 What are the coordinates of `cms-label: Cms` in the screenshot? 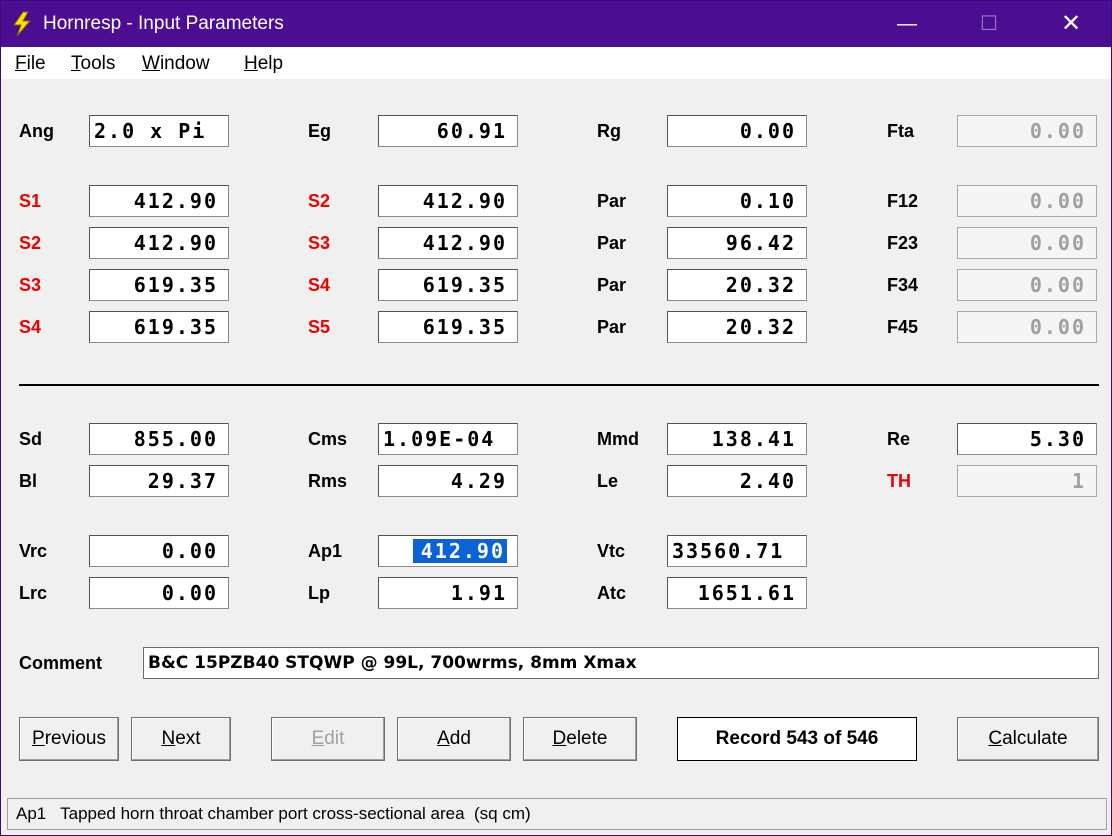 It's located at (328, 439).